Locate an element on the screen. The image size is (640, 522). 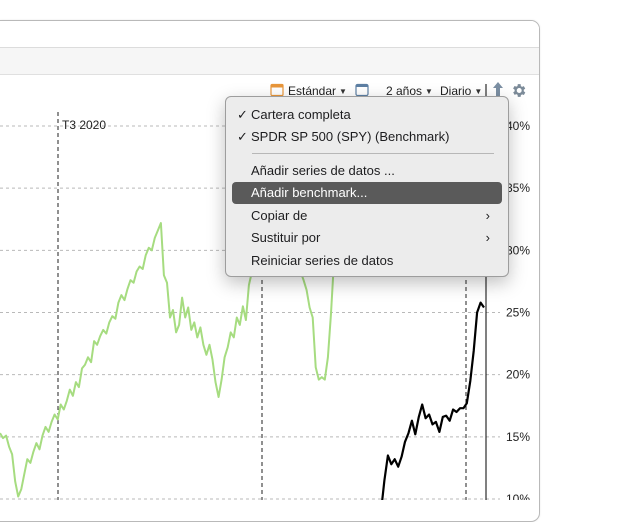
menu-item-full-portfolio: ✓ Cartera completa is located at coordinates (367, 115).